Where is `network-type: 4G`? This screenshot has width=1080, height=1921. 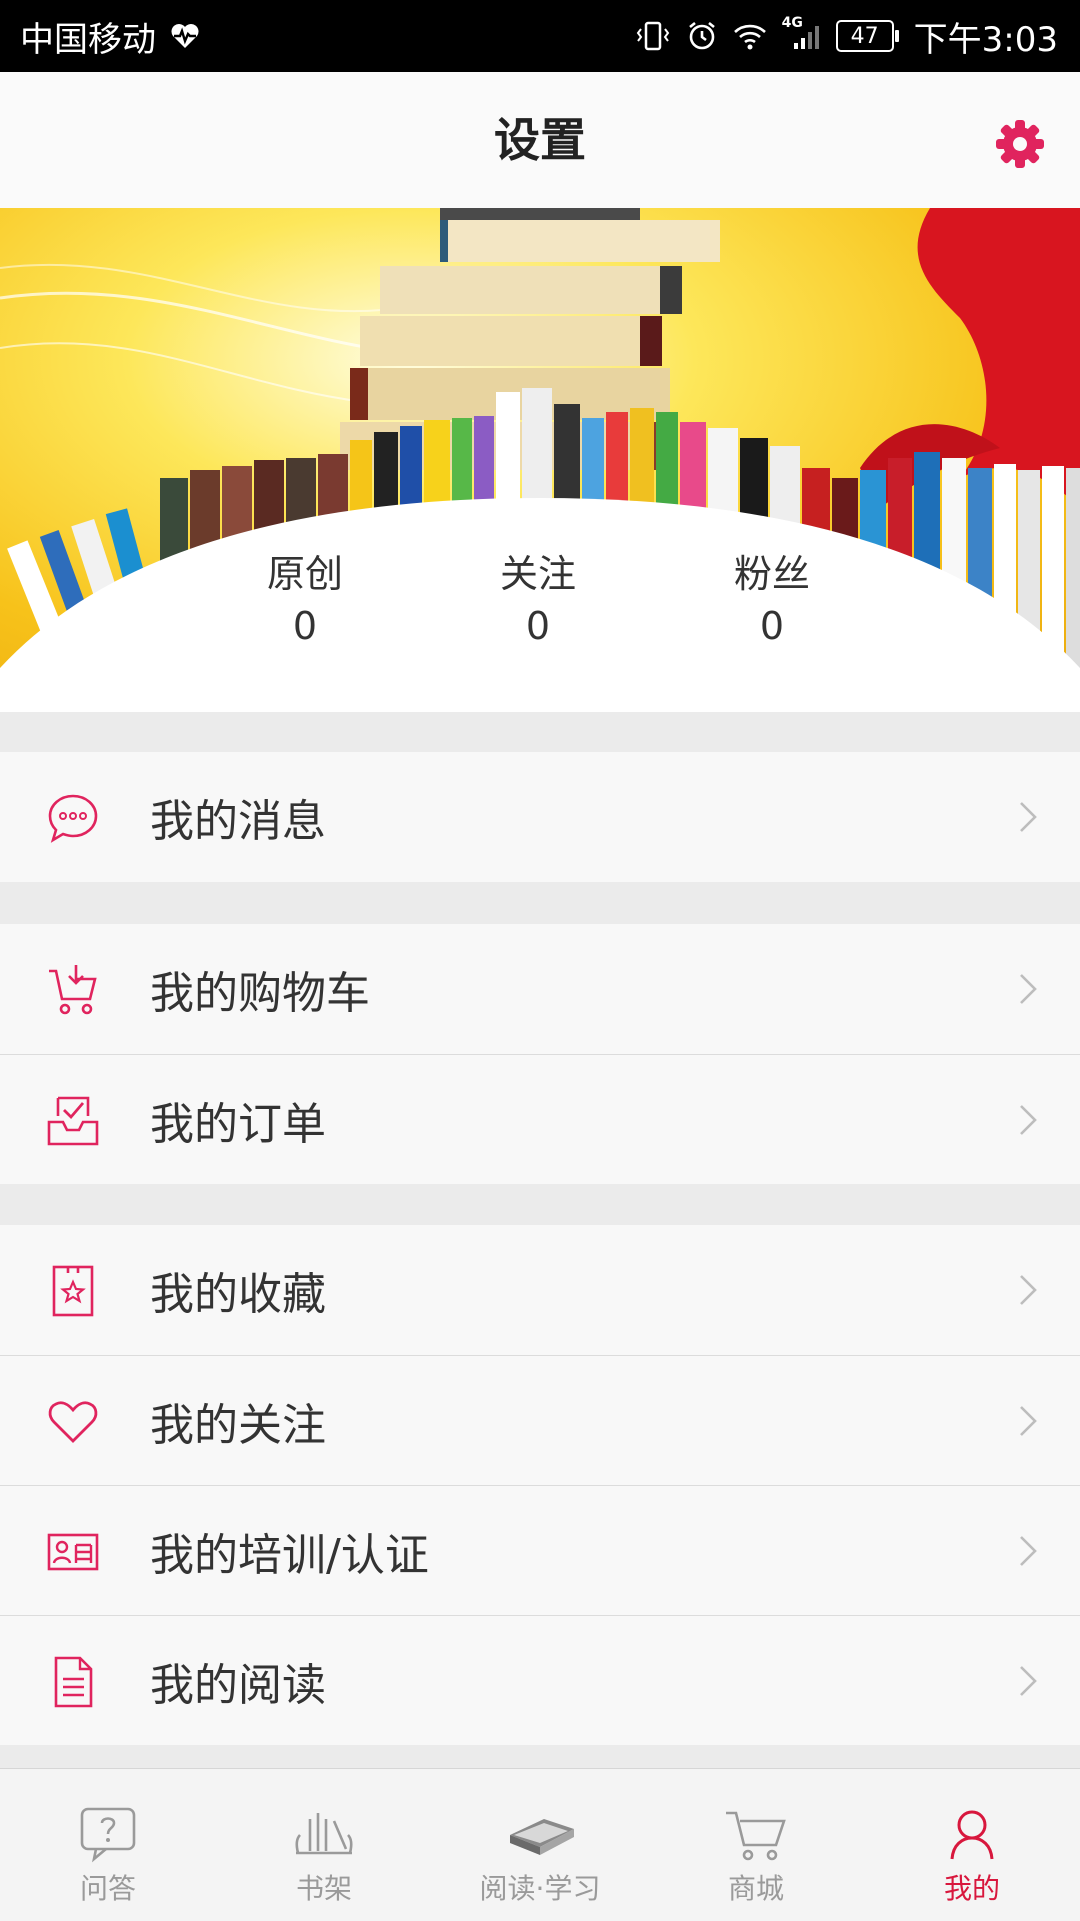
network-type: 4G is located at coordinates (792, 23).